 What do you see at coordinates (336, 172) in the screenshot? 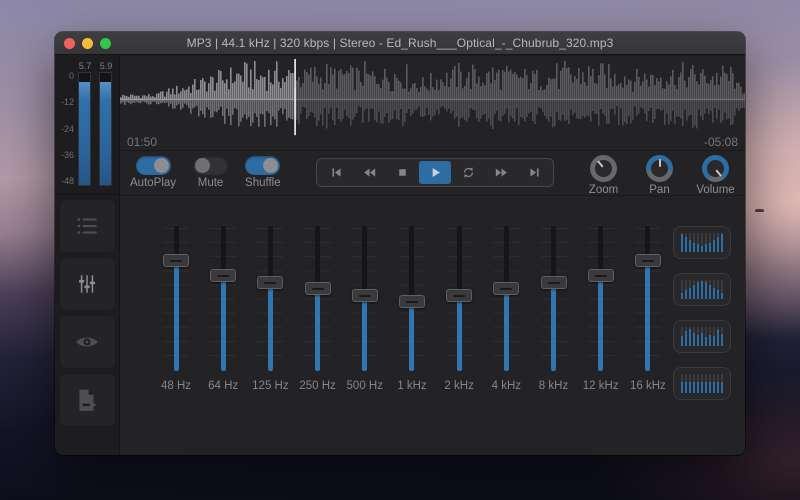
I see `skip-back-button` at bounding box center [336, 172].